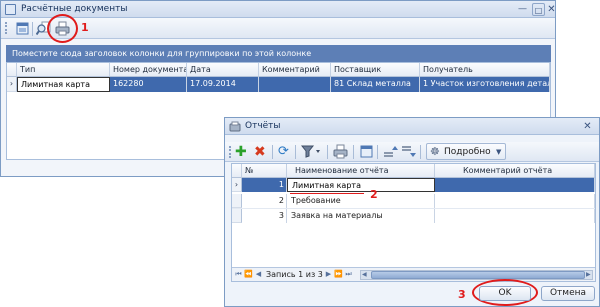 The height and width of the screenshot is (307, 600). I want to click on reports-toolbar: ✚ ✖ ⟳ ☸ Подробно ▼, so click(412, 152).